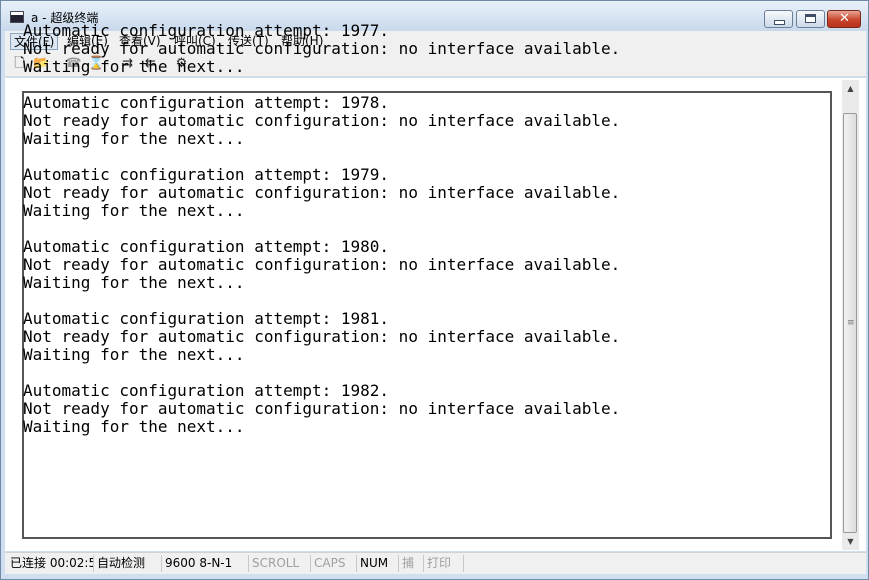  What do you see at coordinates (850, 88) in the screenshot?
I see `scroll-up-icon: ▲` at bounding box center [850, 88].